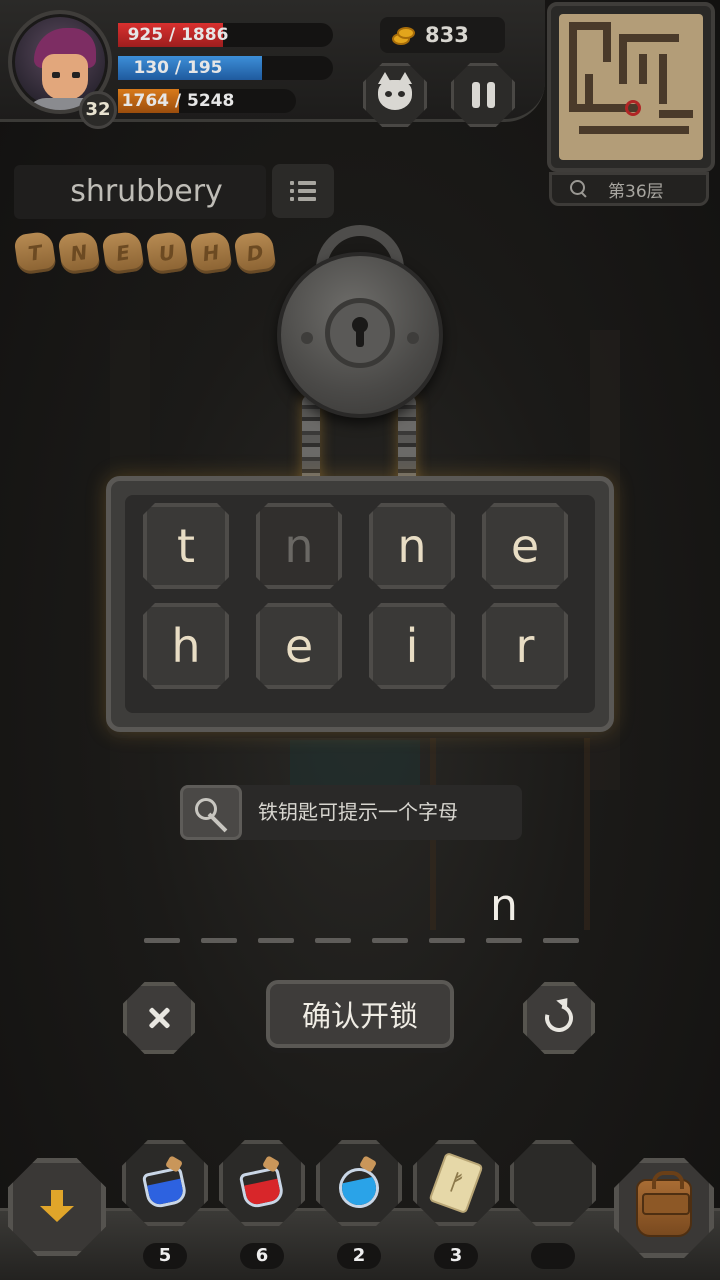 This screenshot has height=1280, width=720. I want to click on answer-letter: n, so click(504, 905).